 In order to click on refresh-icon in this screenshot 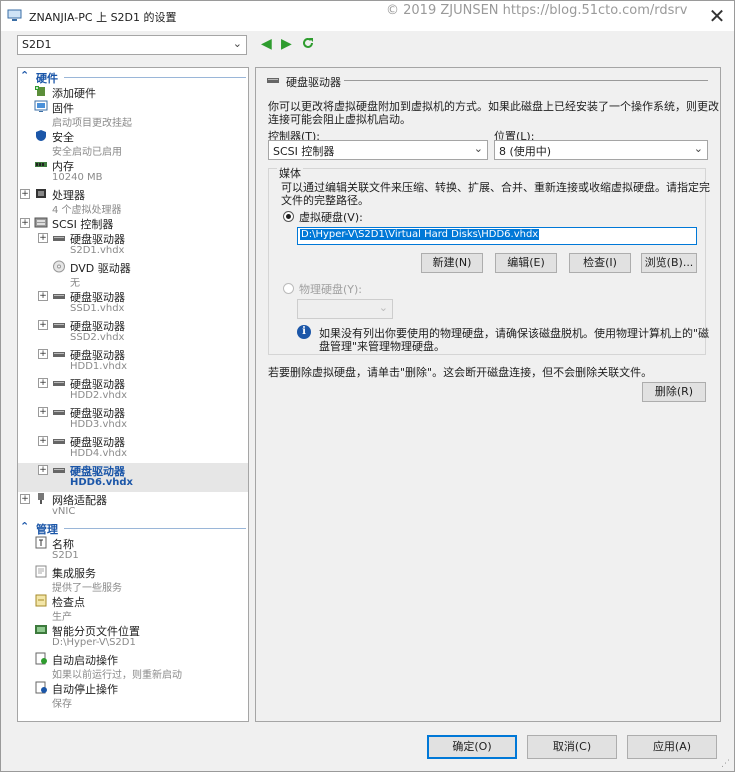, I will do `click(308, 43)`.